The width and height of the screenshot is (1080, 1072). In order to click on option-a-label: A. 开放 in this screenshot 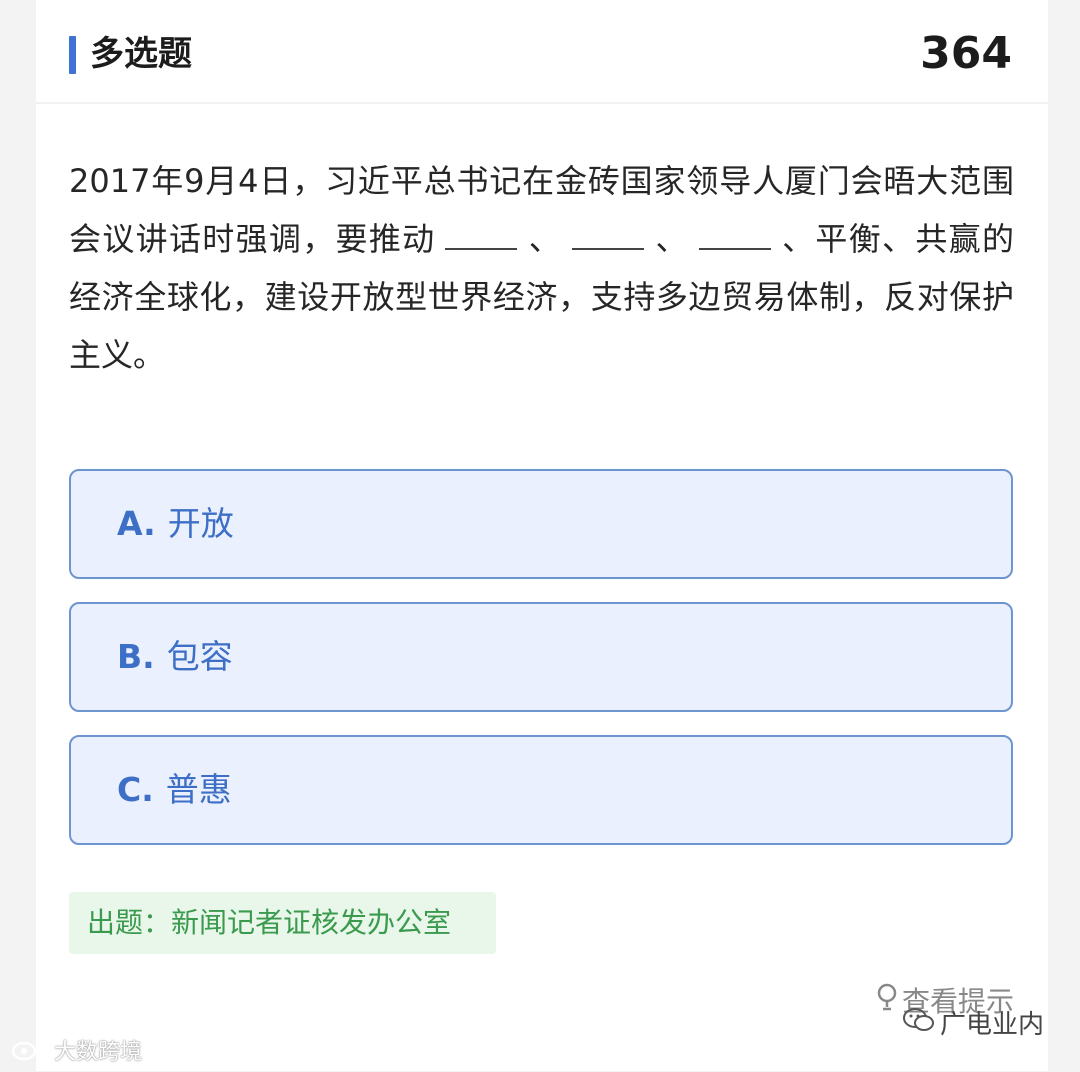, I will do `click(175, 524)`.